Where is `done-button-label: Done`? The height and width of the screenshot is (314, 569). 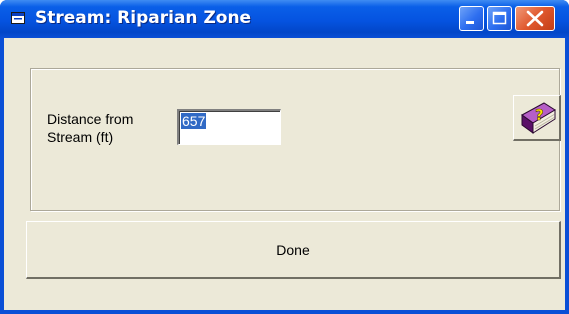
done-button-label: Done is located at coordinates (293, 249).